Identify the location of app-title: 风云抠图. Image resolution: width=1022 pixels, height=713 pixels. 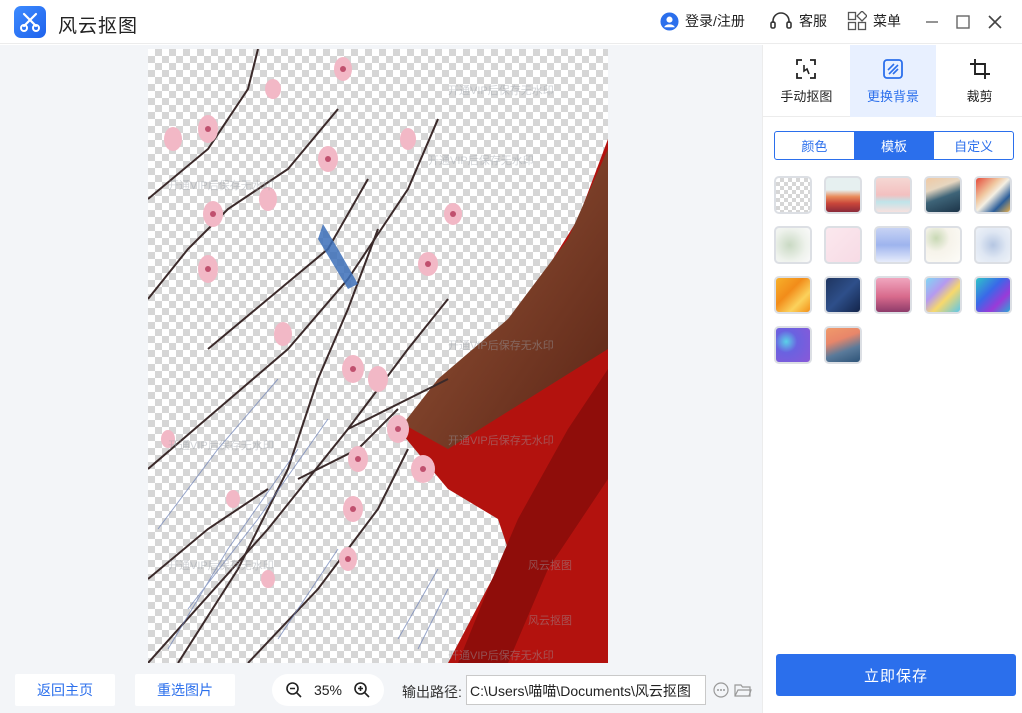
(98, 26).